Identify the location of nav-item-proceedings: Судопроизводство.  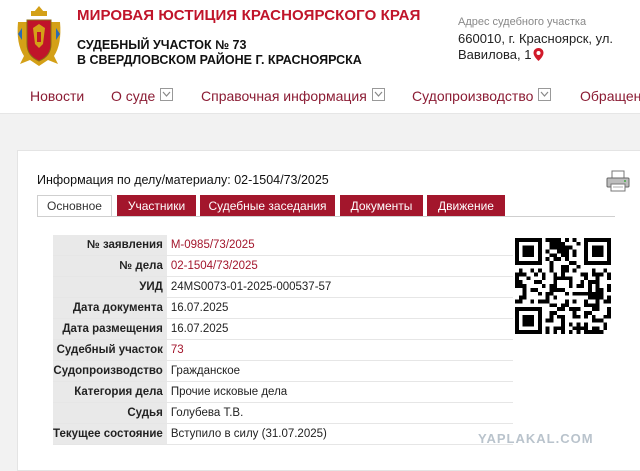
(482, 96).